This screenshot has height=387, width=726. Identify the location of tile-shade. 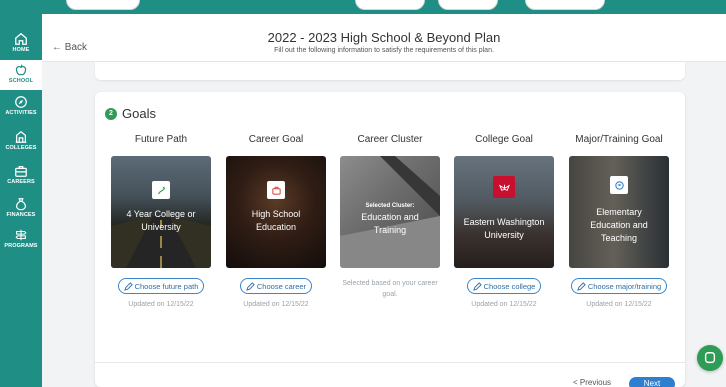
(504, 212).